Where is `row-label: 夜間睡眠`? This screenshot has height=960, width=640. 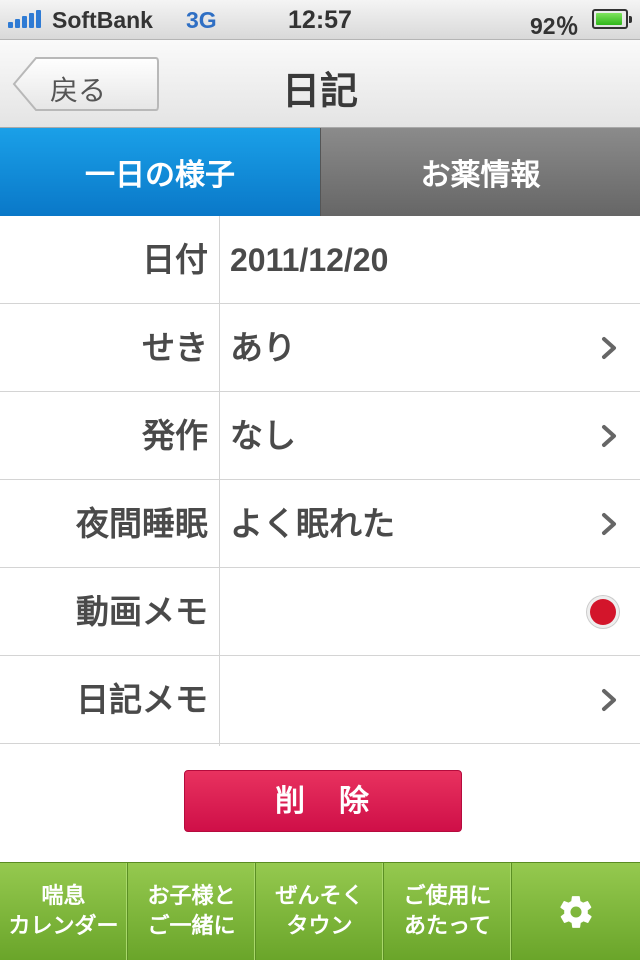
row-label: 夜間睡眠 is located at coordinates (142, 523).